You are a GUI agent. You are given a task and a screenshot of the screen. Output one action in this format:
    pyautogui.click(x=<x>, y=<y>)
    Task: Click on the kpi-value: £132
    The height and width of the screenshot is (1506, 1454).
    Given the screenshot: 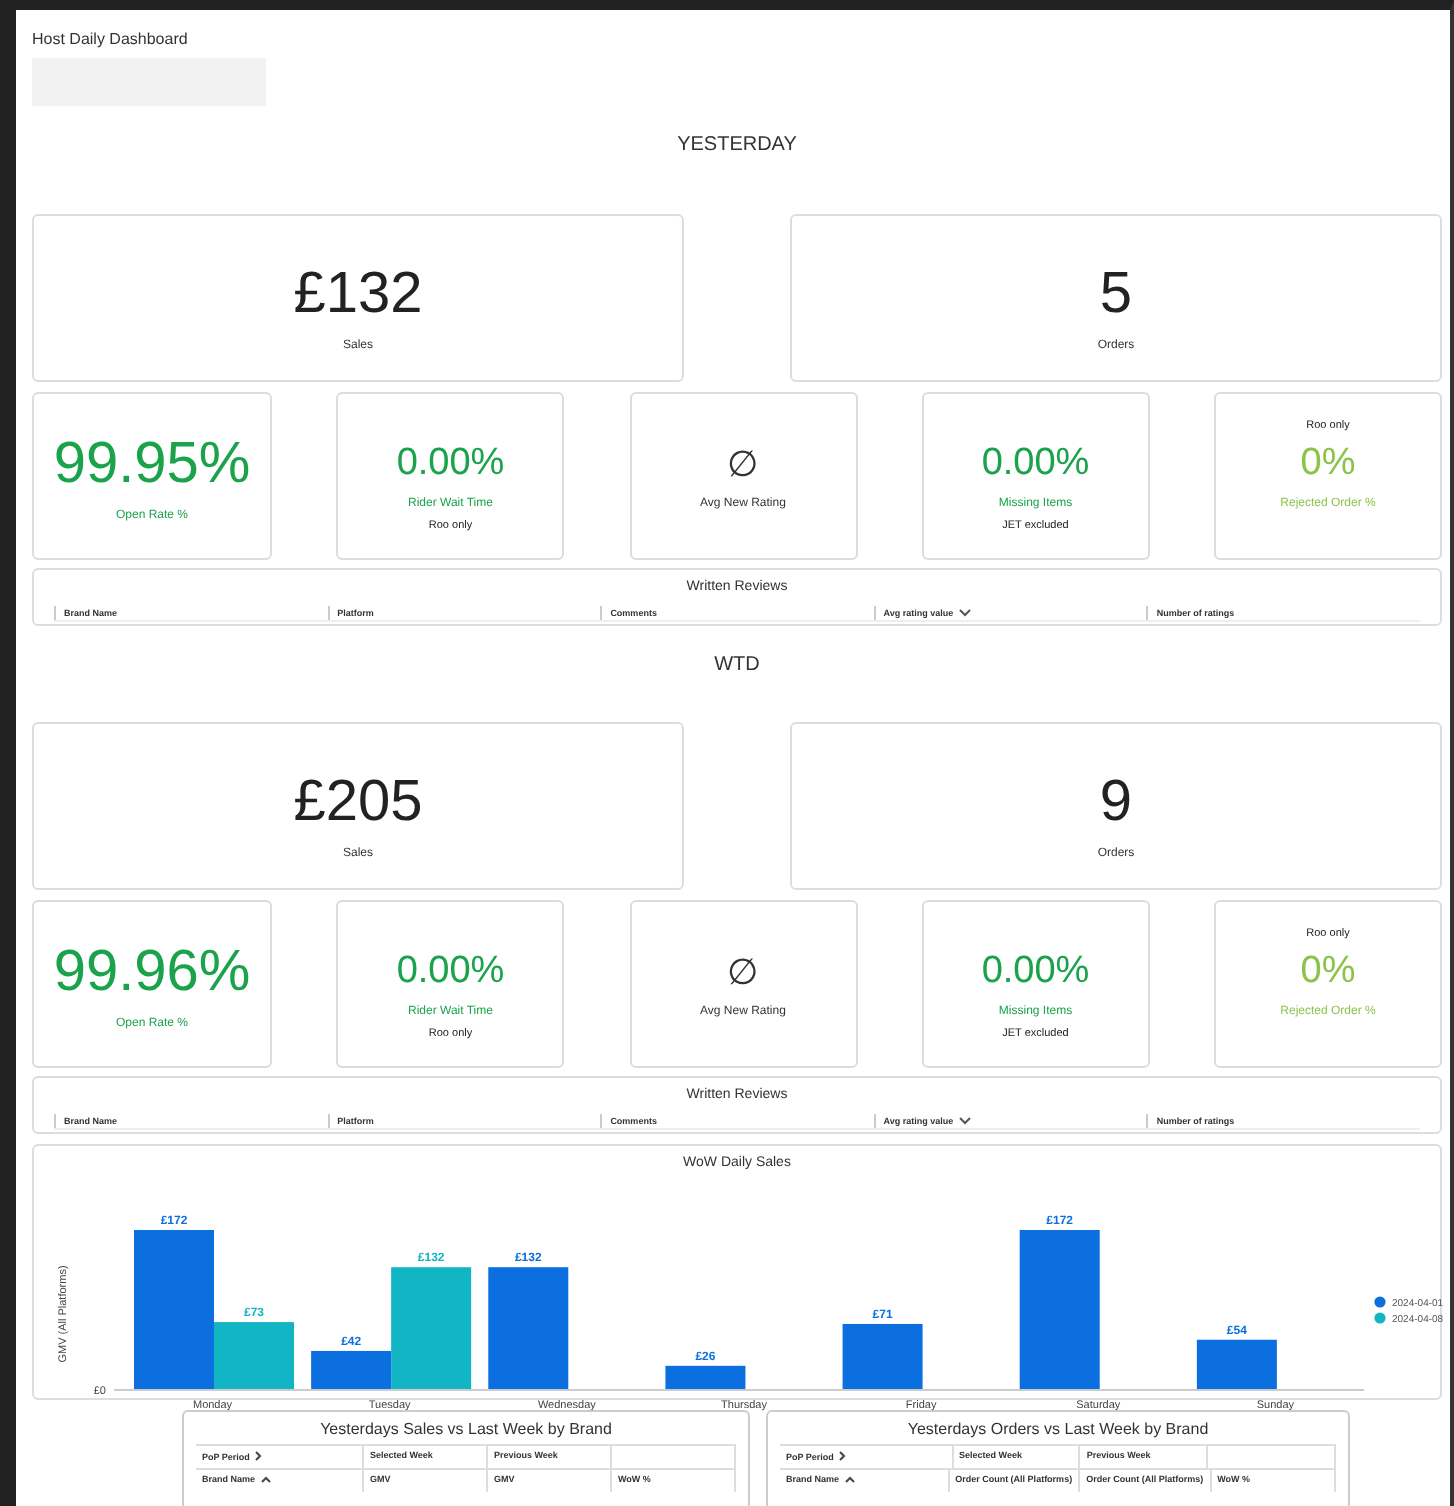 What is the action you would take?
    pyautogui.click(x=358, y=294)
    